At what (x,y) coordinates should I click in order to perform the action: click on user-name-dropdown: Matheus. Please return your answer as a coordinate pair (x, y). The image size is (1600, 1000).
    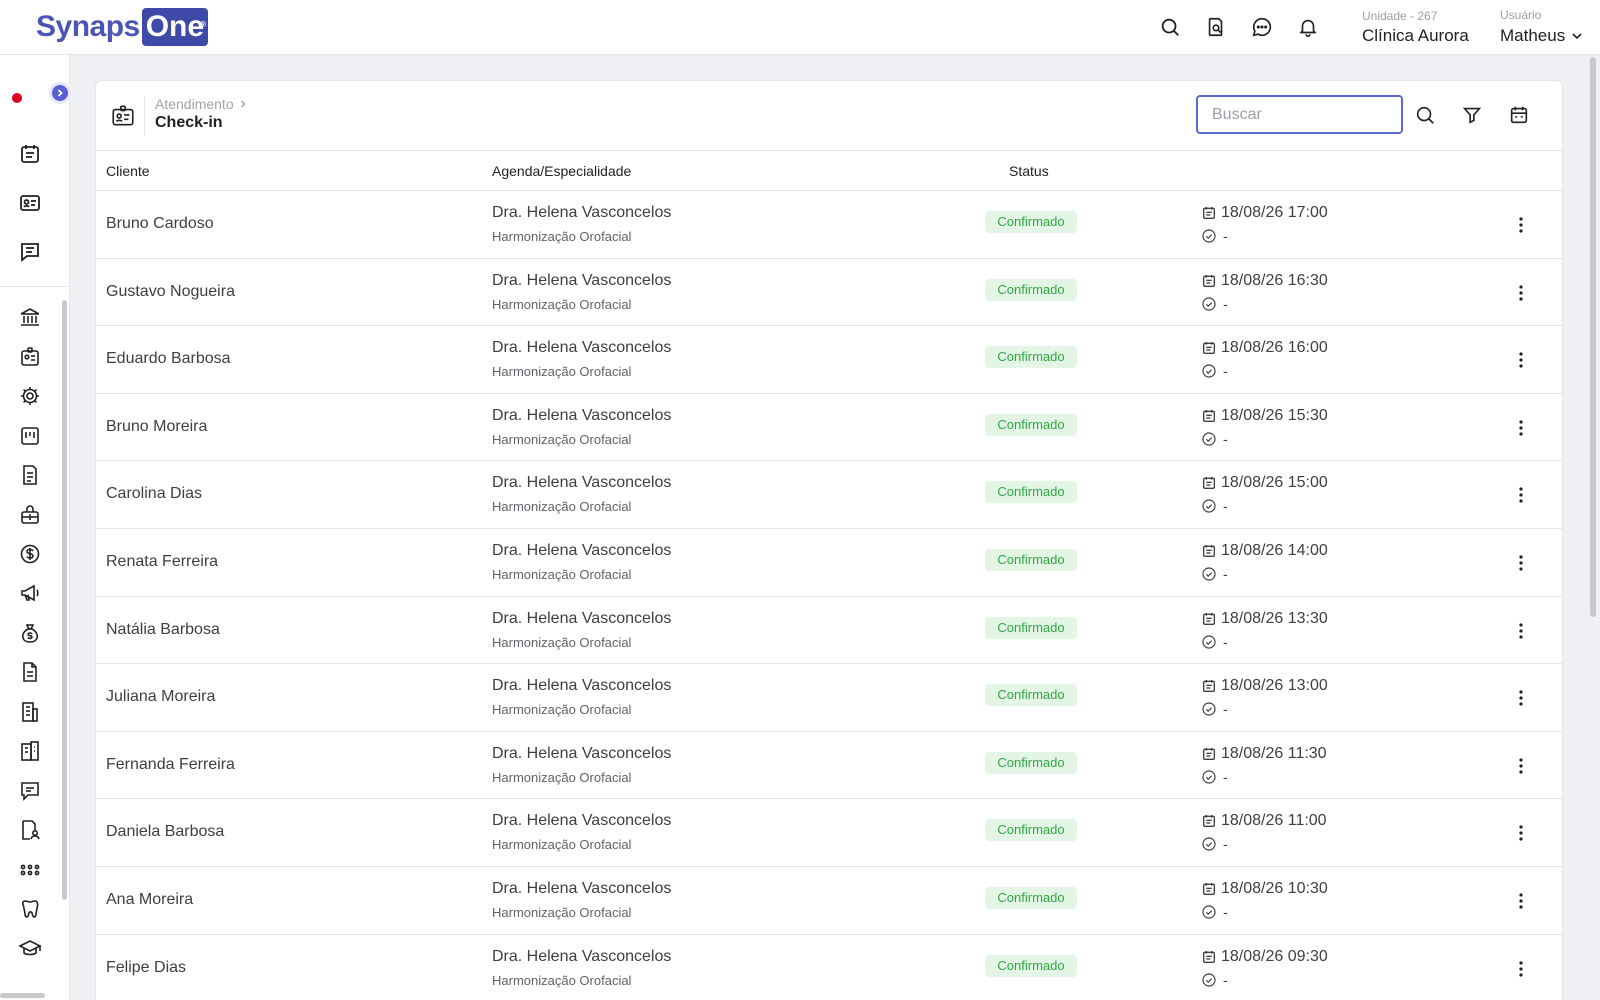
    Looking at the image, I should click on (1541, 36).